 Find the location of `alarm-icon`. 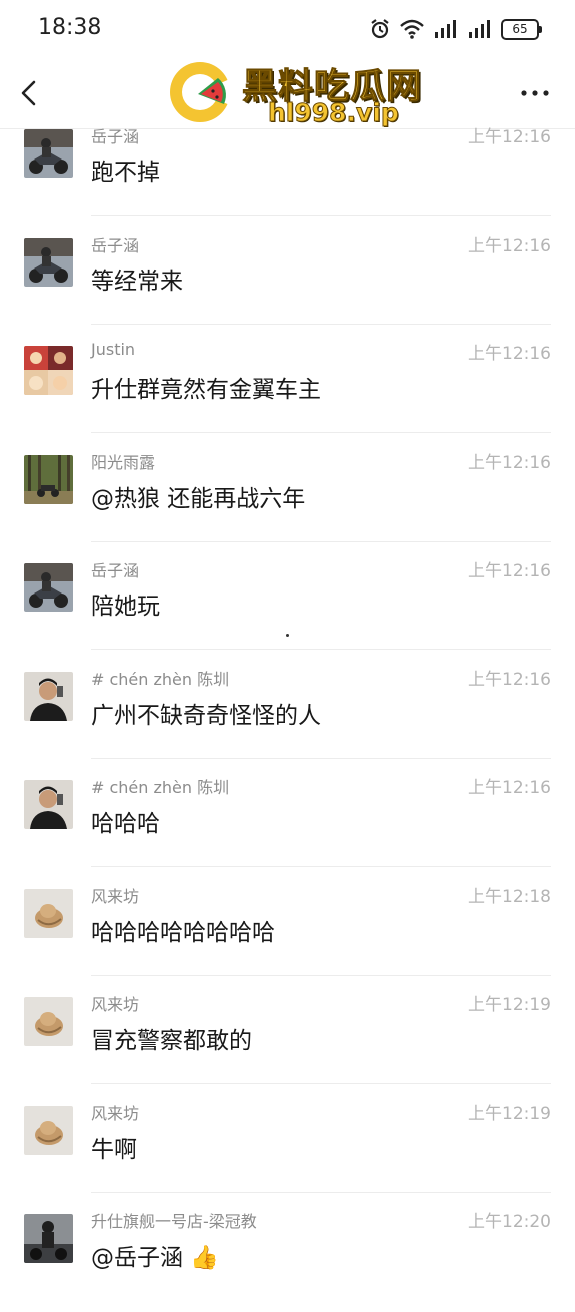

alarm-icon is located at coordinates (380, 29).